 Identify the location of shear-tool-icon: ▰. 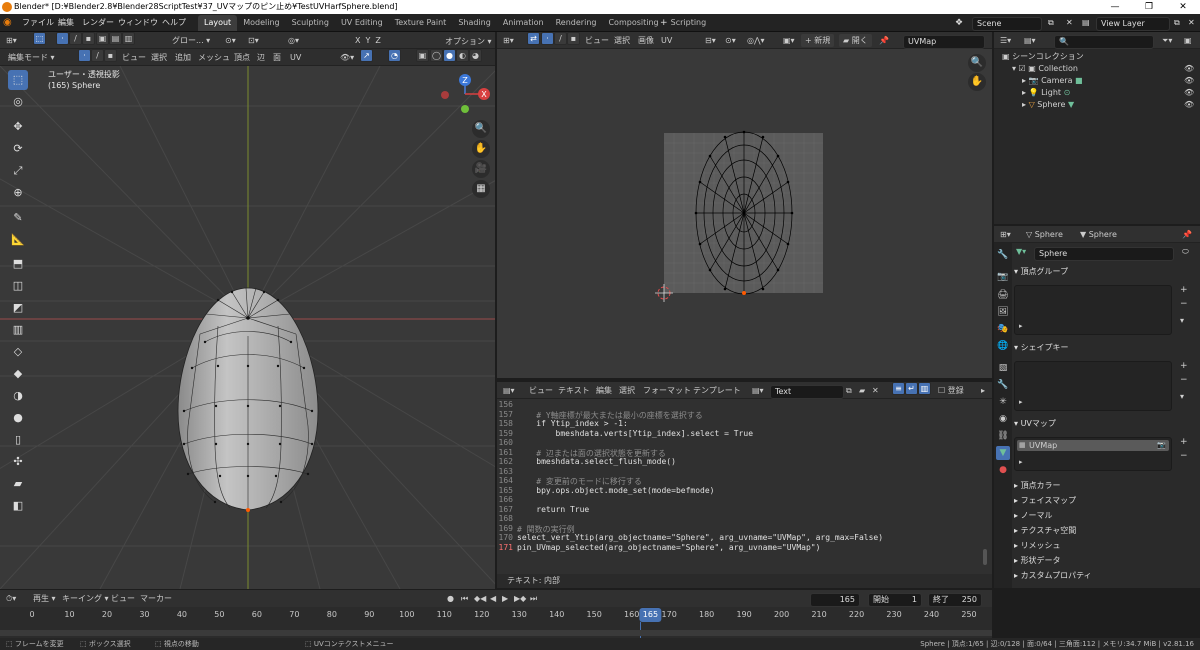
(18, 484).